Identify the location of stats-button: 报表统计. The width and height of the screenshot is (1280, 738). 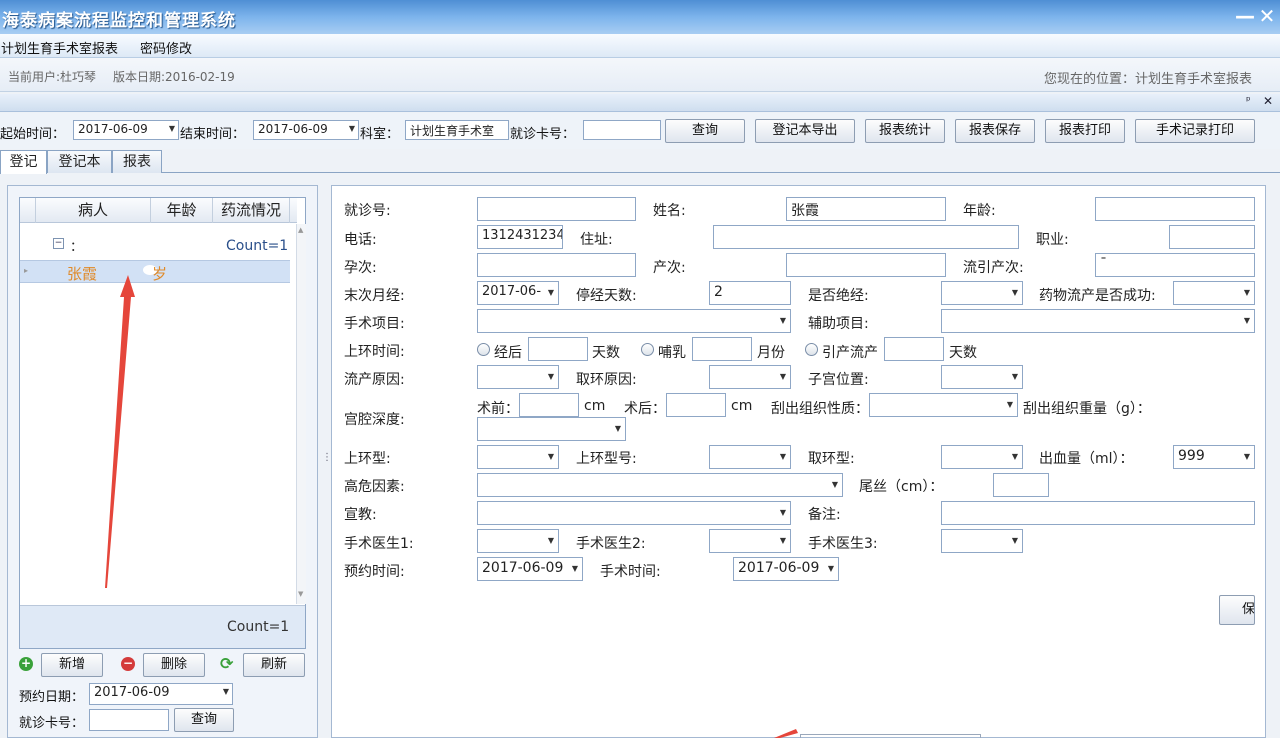
(905, 131).